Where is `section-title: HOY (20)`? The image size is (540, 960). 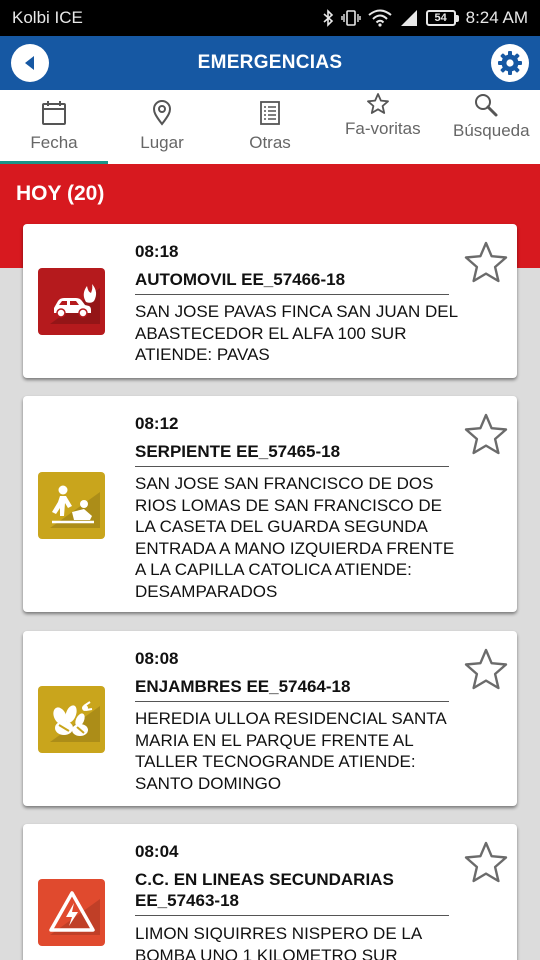 section-title: HOY (20) is located at coordinates (60, 193).